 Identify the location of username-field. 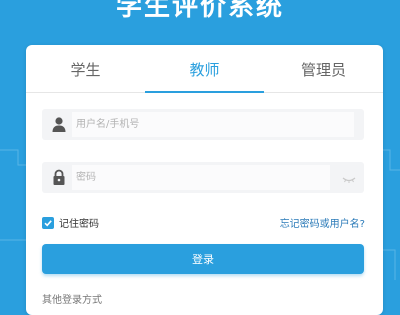
(203, 124).